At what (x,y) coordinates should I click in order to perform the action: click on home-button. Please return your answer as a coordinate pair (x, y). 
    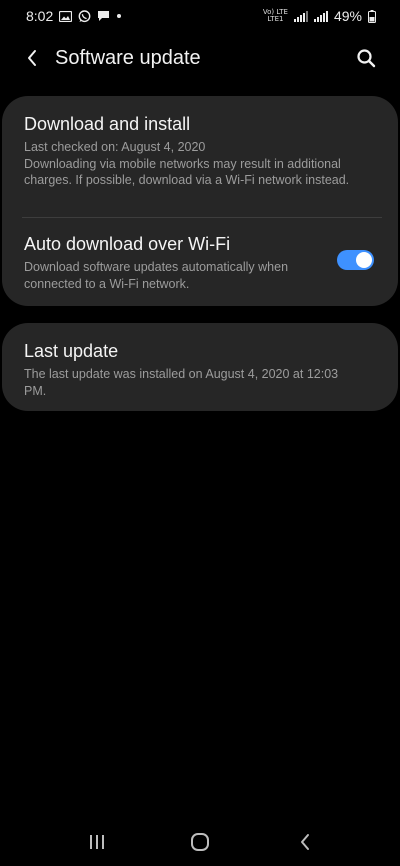
    Looking at the image, I should click on (200, 844).